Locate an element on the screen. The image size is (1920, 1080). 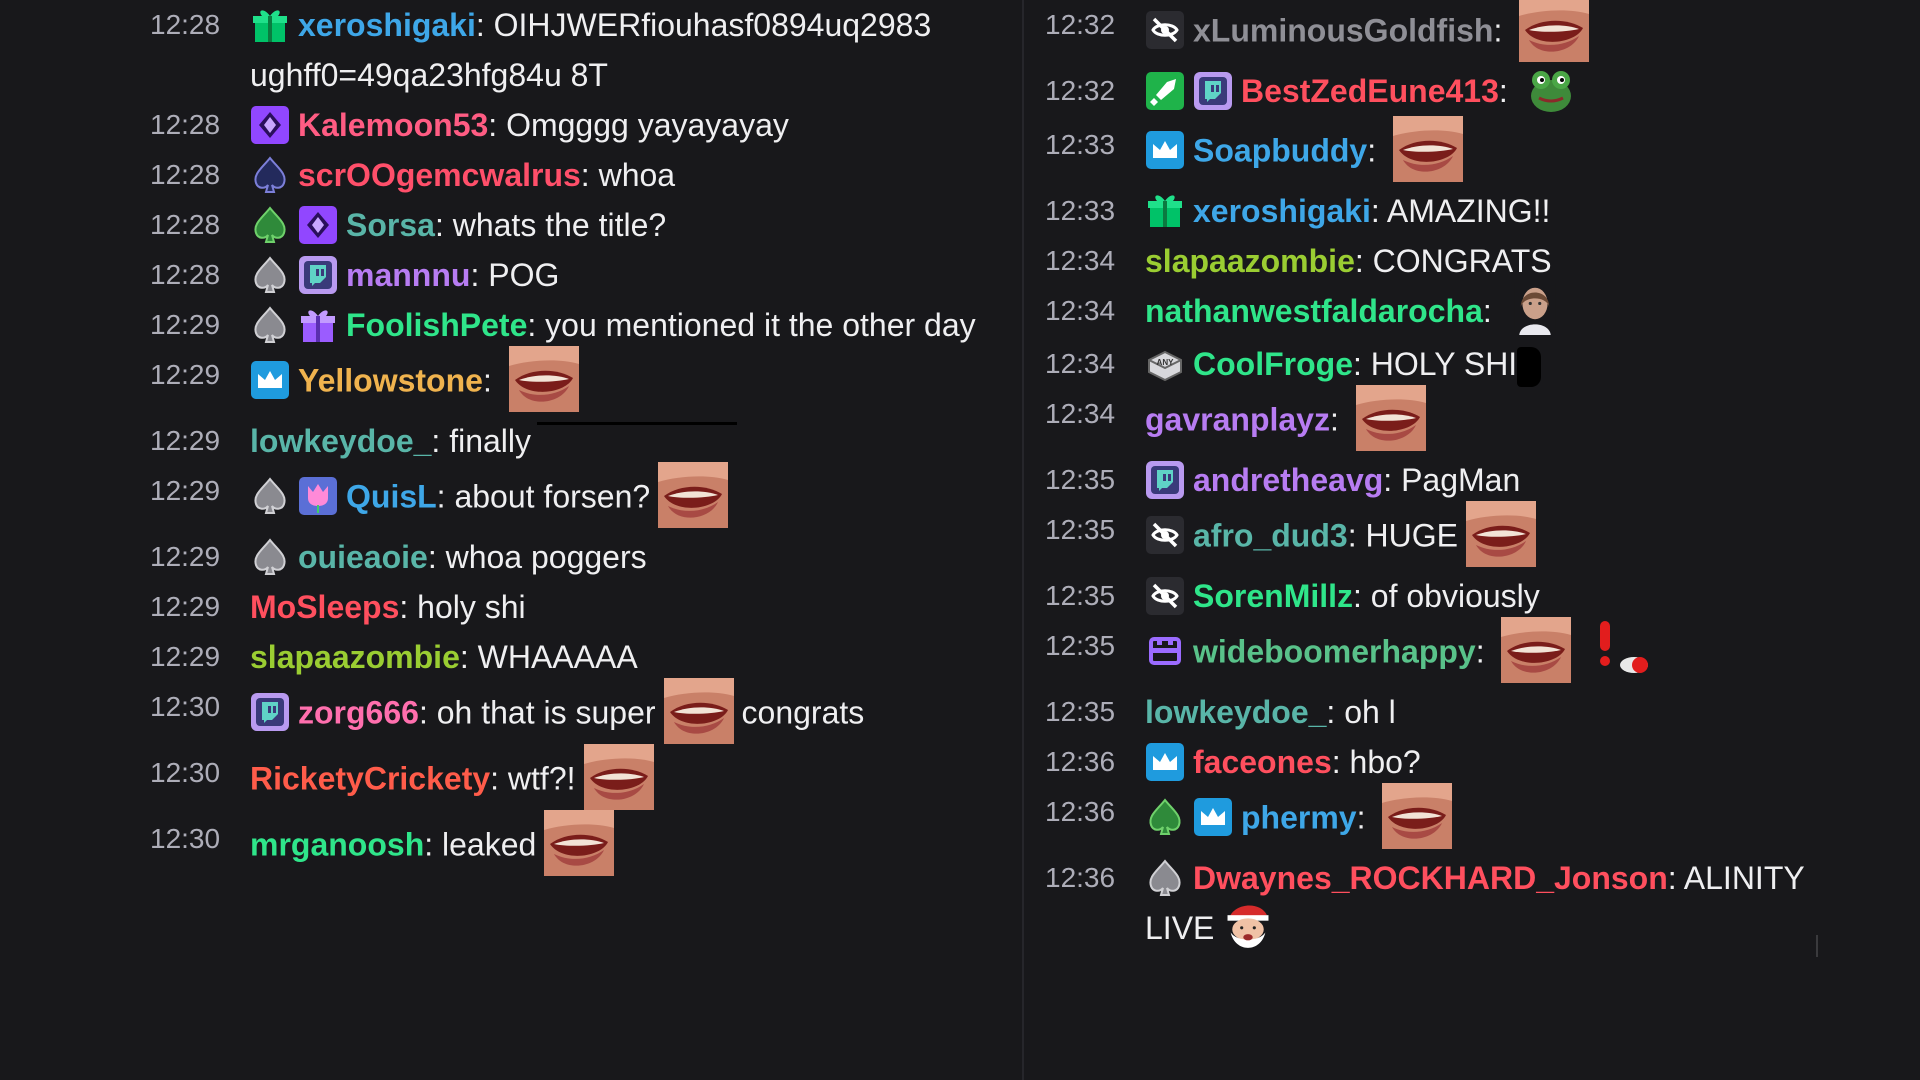
message-body: MoSleeps: holy shi is located at coordinates (625, 607).